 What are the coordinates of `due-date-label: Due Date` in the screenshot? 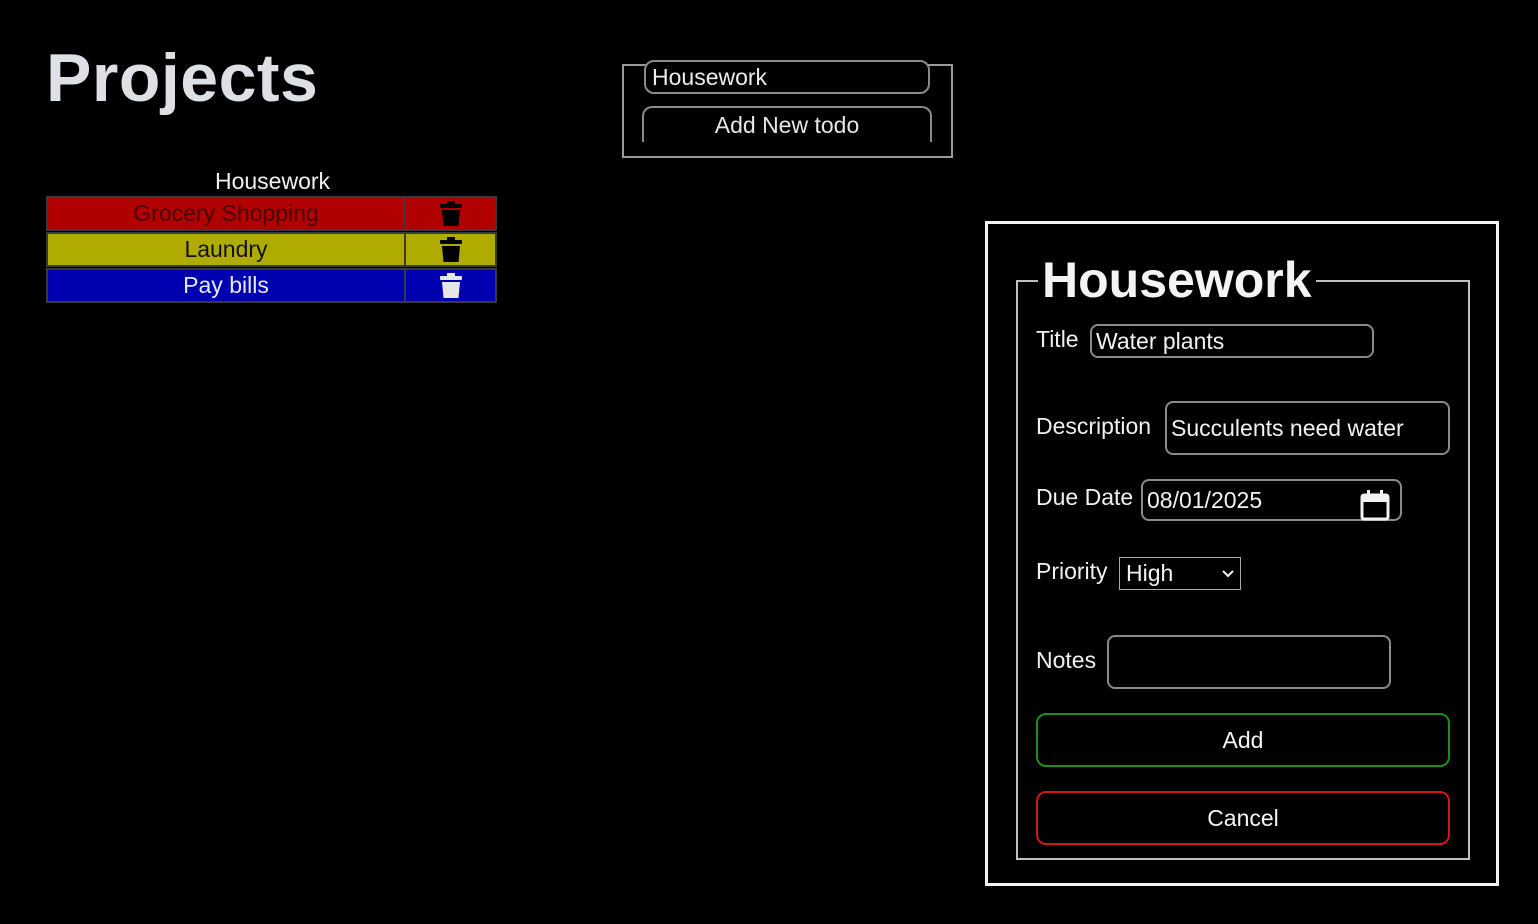 It's located at (1085, 497).